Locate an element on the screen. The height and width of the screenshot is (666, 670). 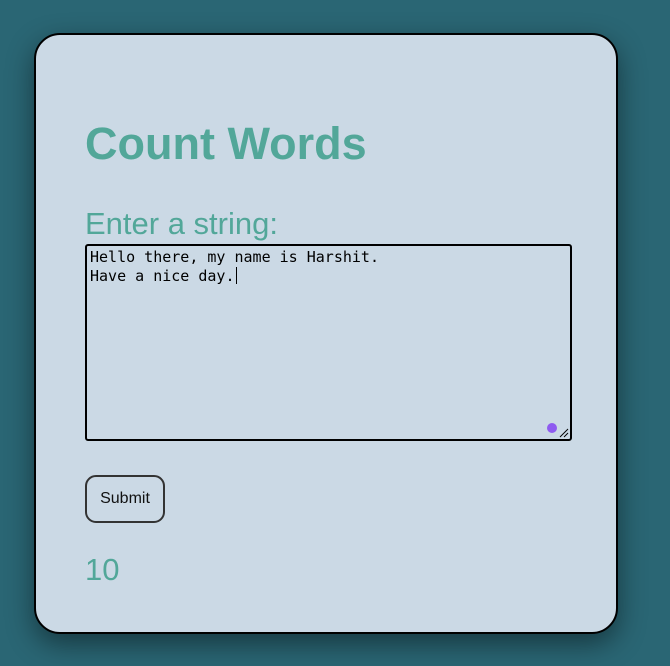
textarea-line-2: Have a nice day. is located at coordinates (162, 276).